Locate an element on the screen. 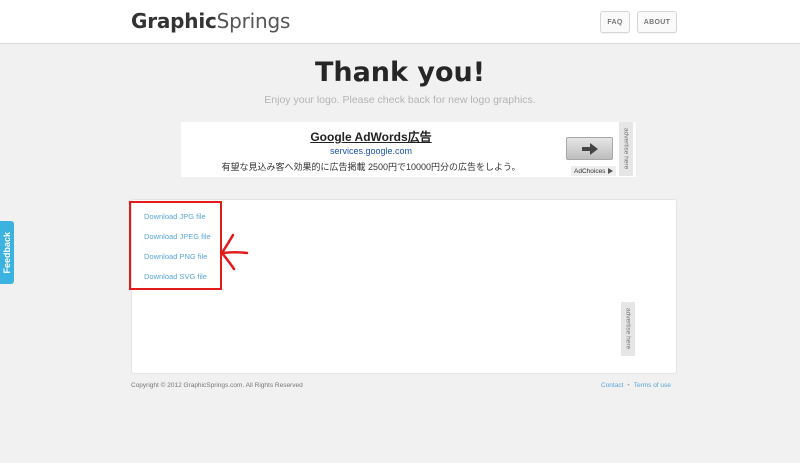  adchoices-label: AdChoices is located at coordinates (590, 171).